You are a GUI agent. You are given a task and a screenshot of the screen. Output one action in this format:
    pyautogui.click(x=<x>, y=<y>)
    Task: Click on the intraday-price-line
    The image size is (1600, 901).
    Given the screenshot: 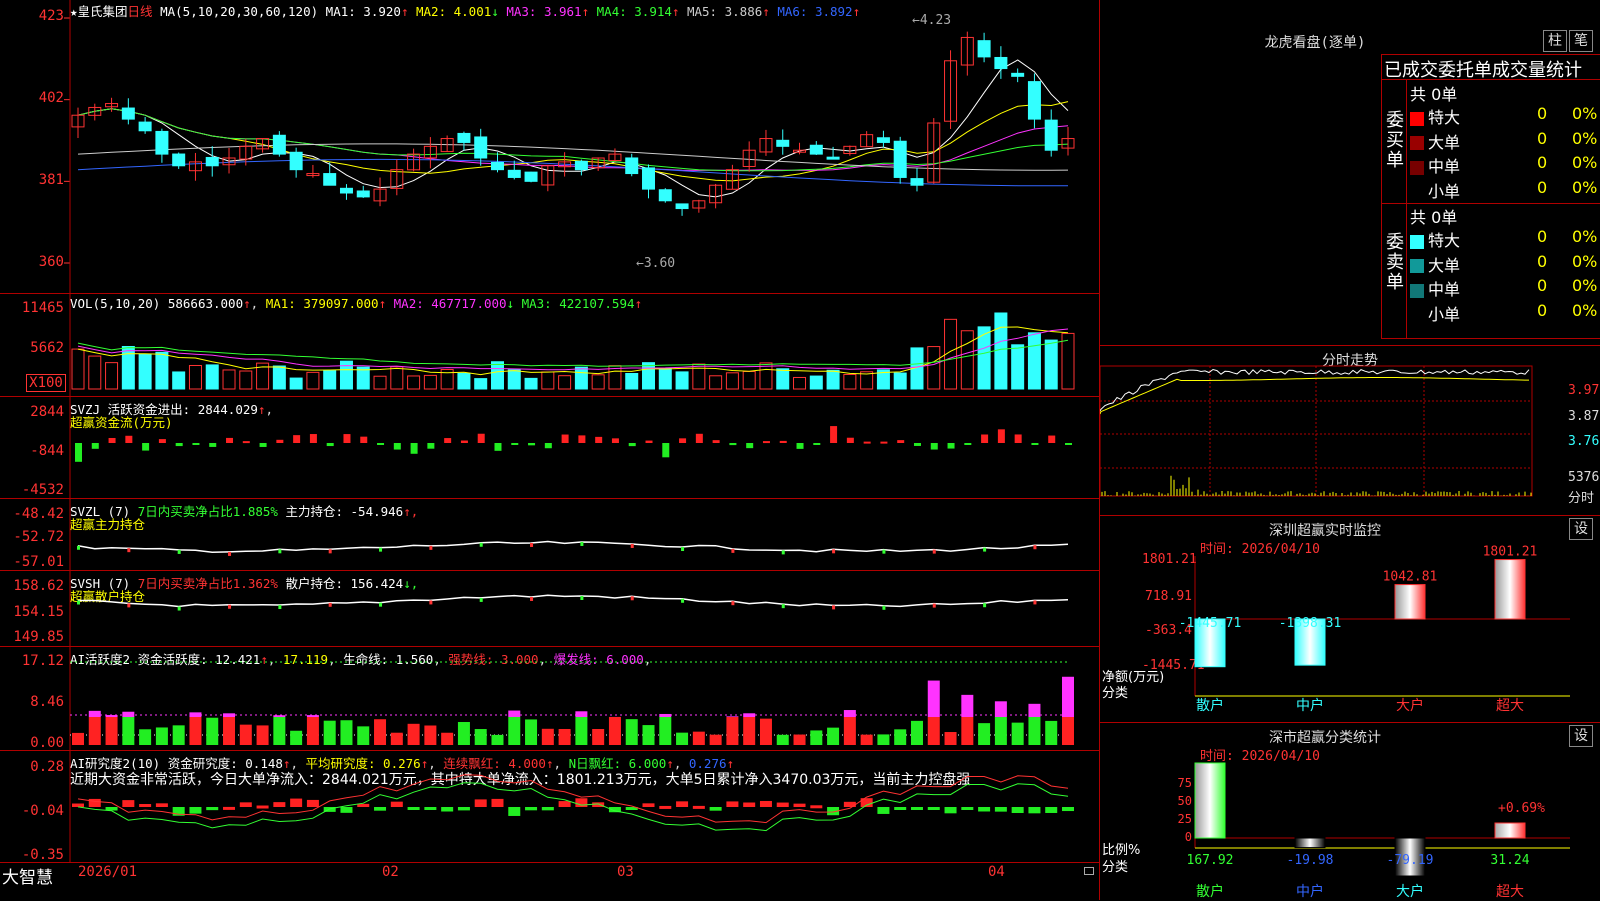 What is the action you would take?
    pyautogui.click(x=1314, y=391)
    